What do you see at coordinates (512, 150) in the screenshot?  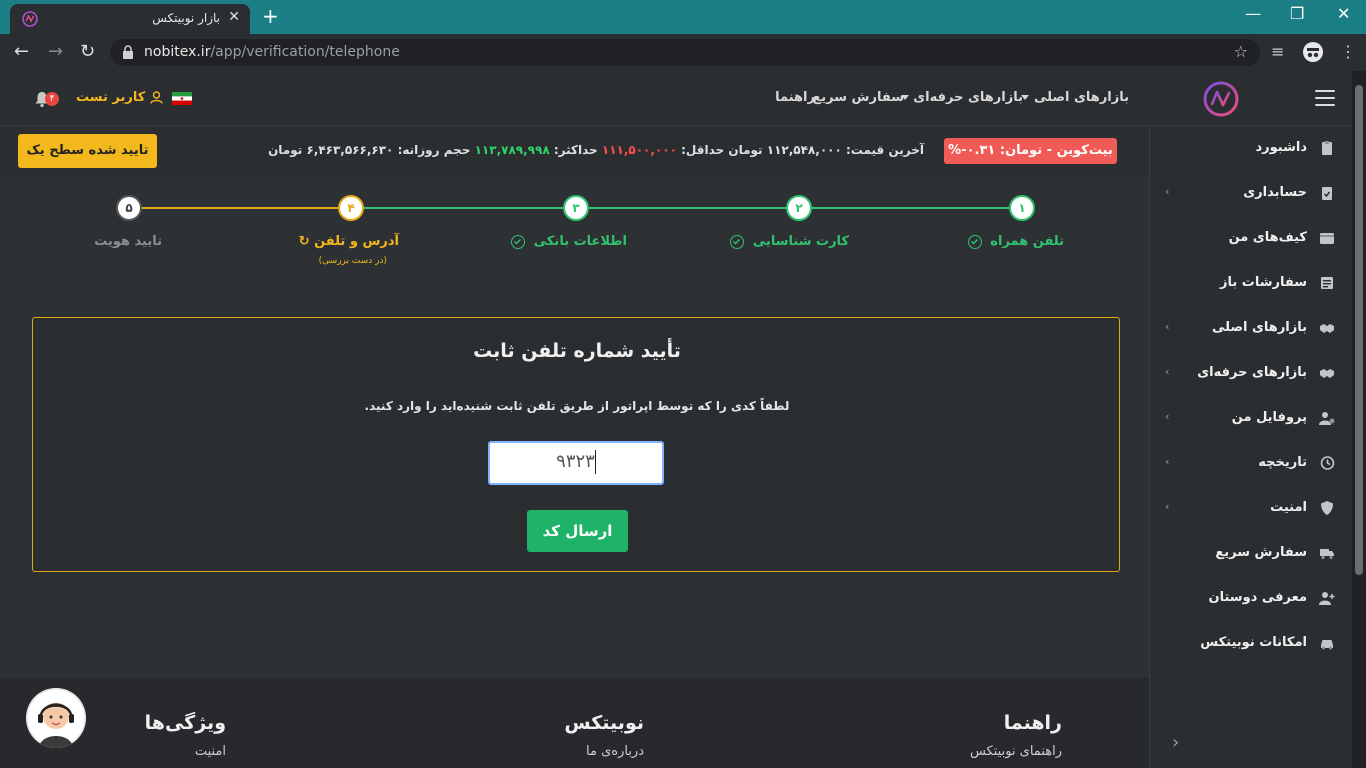 I see `max-price: ۱۱۳,۷۸۹,۹۹۸` at bounding box center [512, 150].